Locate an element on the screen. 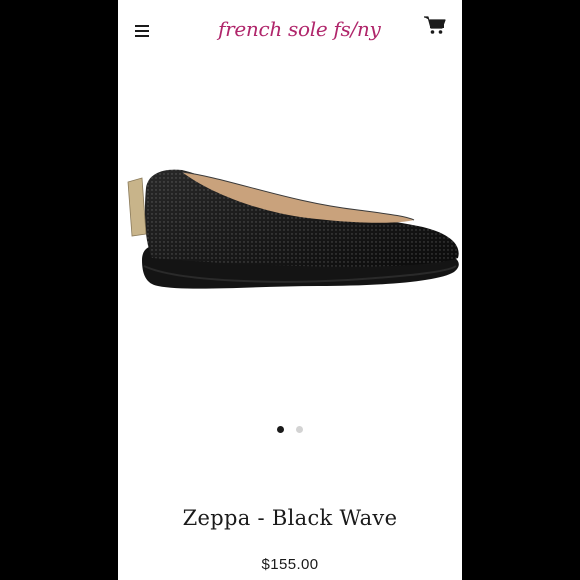  site-header: french sole fs/ny is located at coordinates (290, 31).